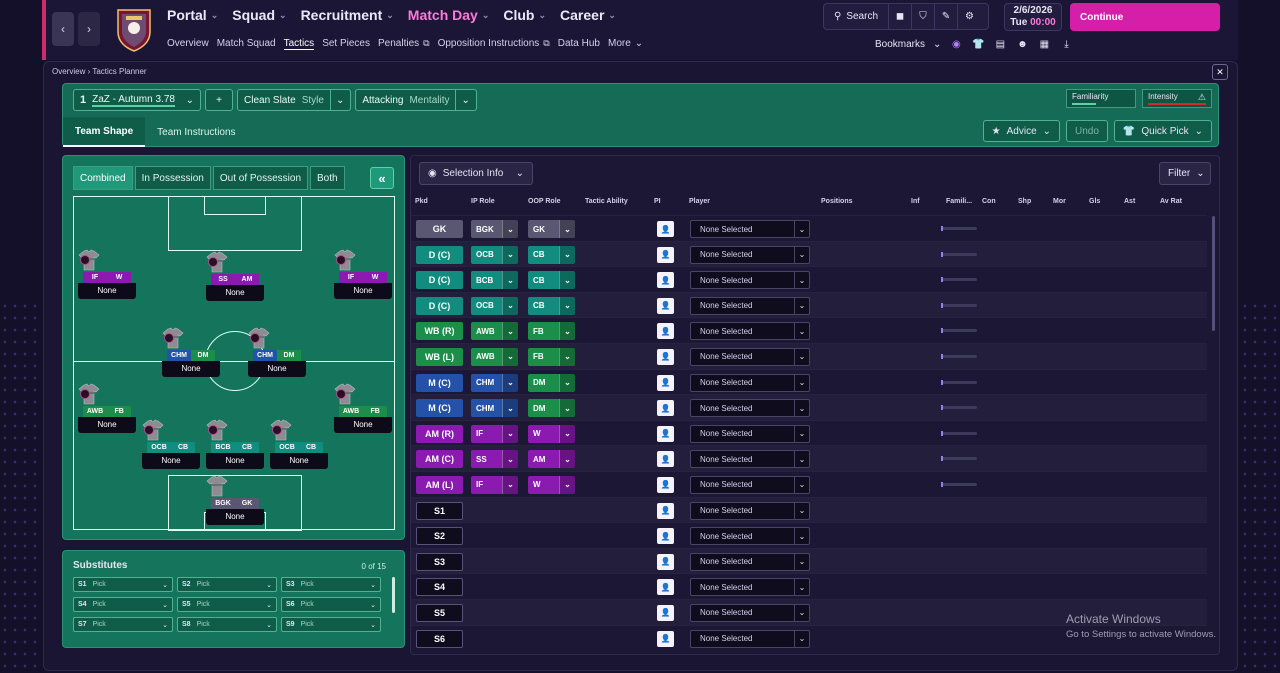 This screenshot has height=673, width=1280. I want to click on table-row: AM (R) IF ⌄ W ⌄ 👤 None Selected ⌄, so click(809, 432).